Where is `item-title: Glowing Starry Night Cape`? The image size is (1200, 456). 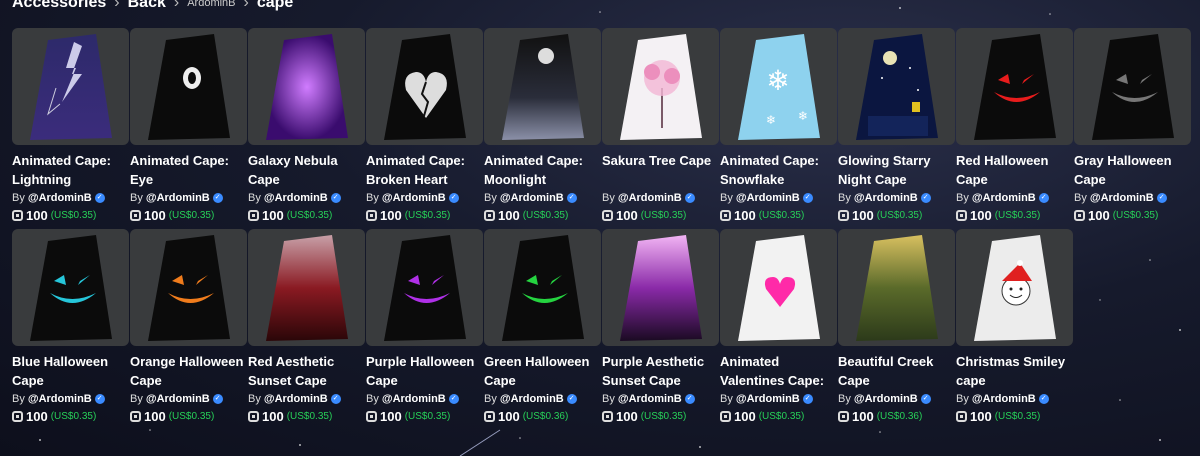
item-title: Glowing Starry Night Cape is located at coordinates (899, 170).